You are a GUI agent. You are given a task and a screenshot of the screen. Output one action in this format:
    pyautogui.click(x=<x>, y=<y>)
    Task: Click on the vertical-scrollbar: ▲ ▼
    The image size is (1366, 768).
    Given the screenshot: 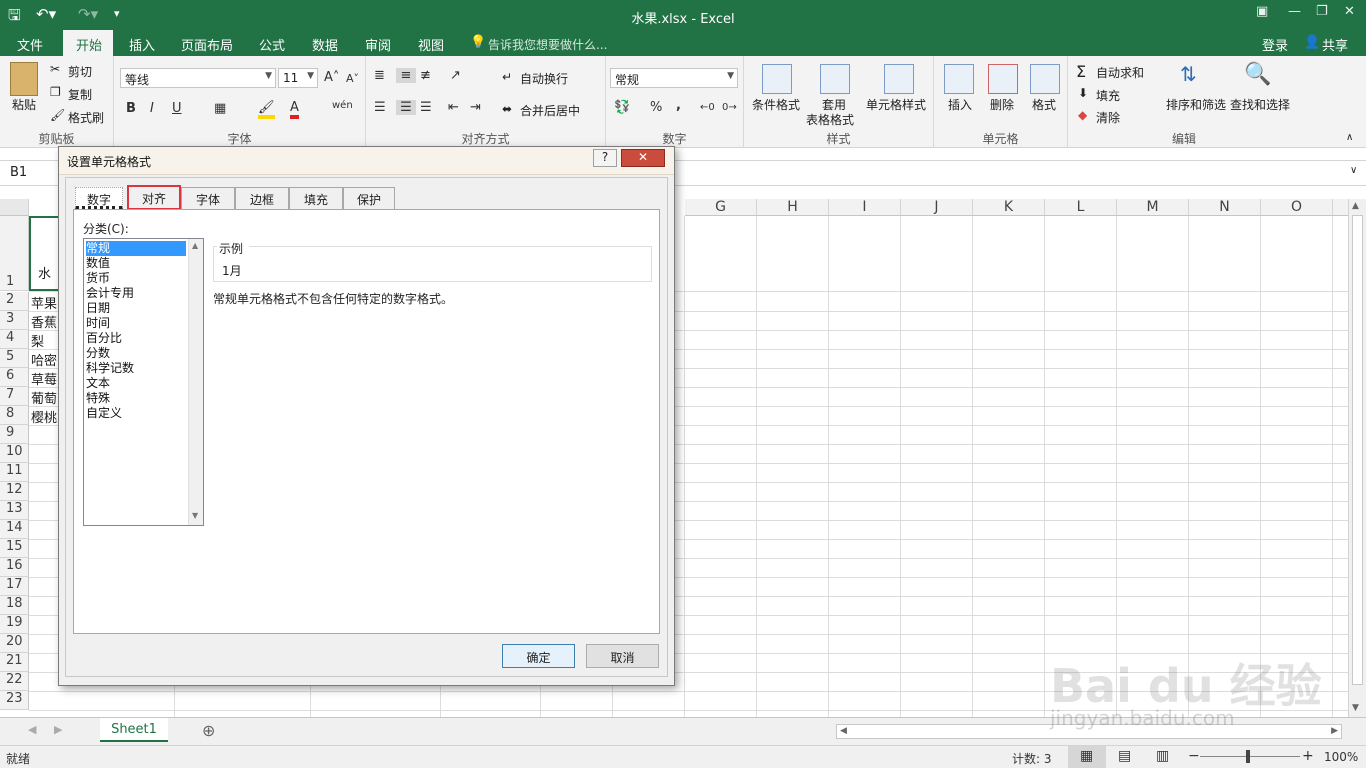 What is the action you would take?
    pyautogui.click(x=1357, y=458)
    